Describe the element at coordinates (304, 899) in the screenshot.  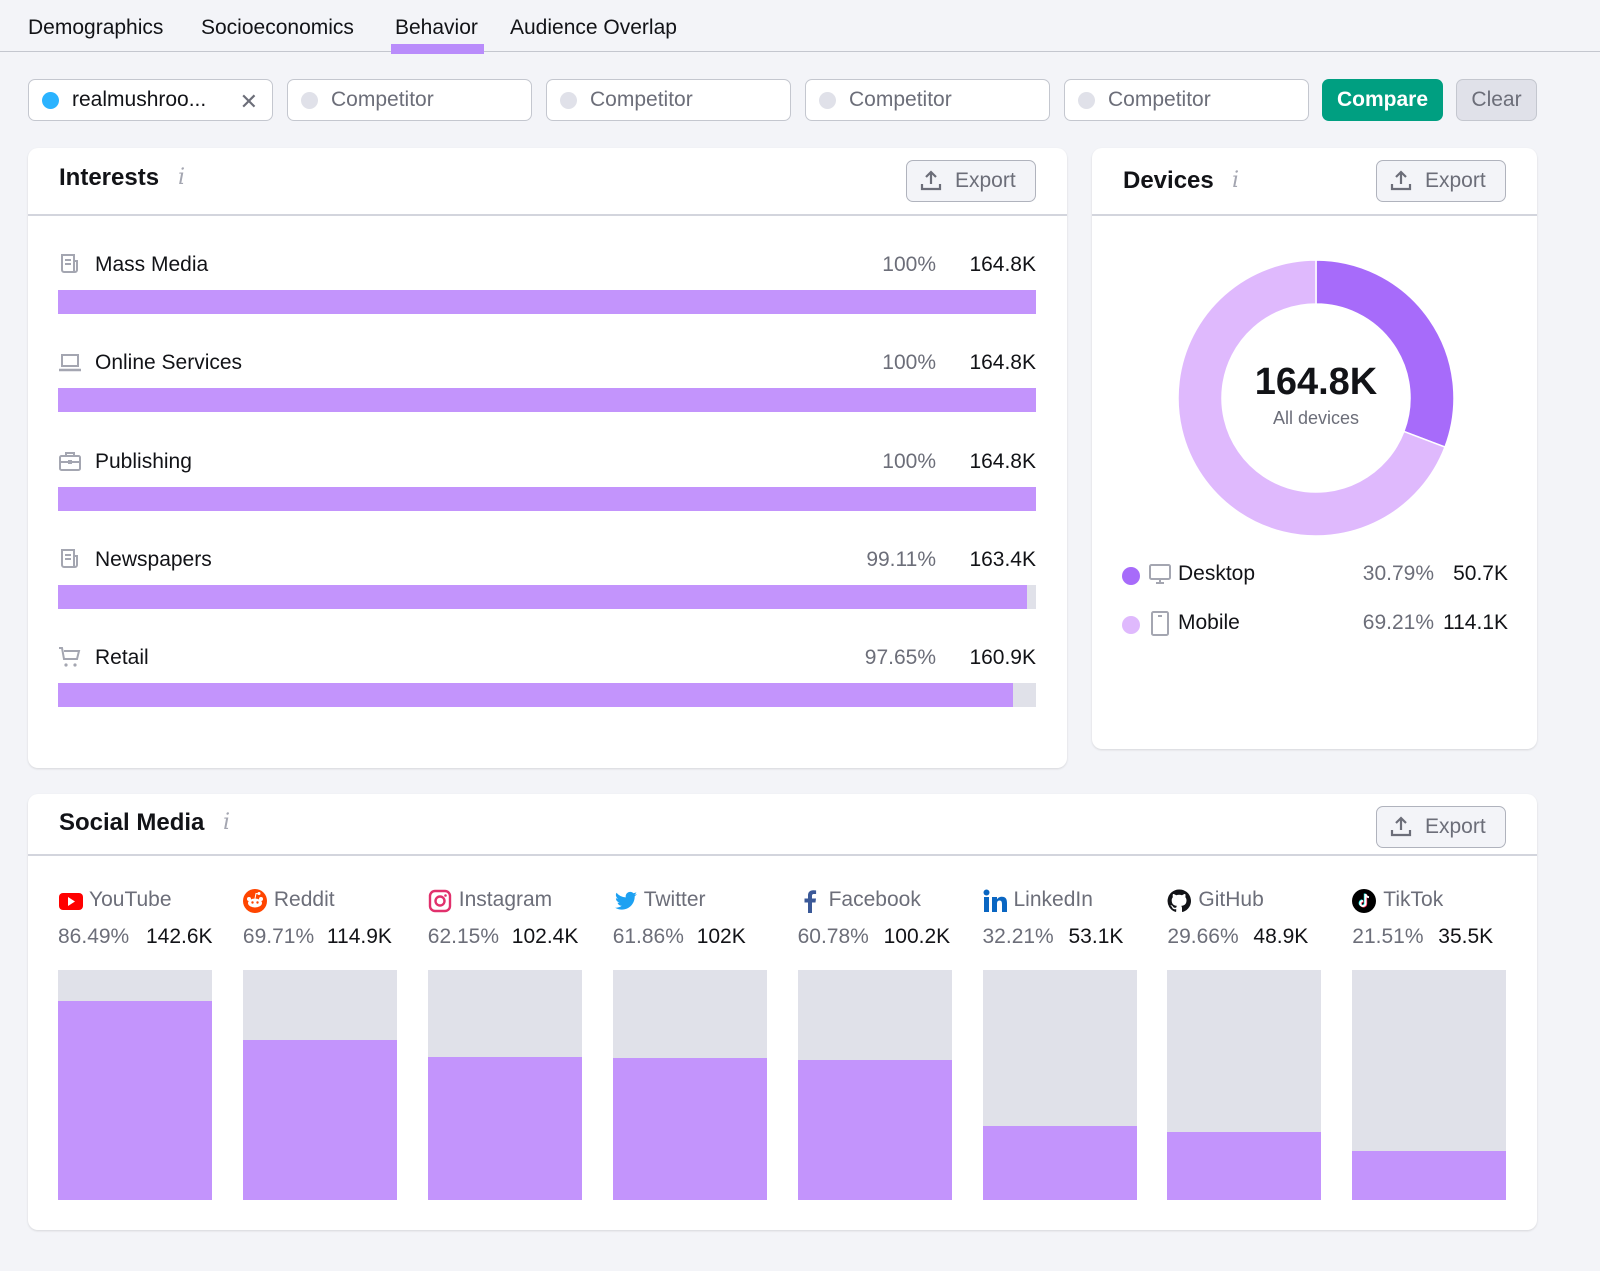
I see `social-name: Reddit` at that location.